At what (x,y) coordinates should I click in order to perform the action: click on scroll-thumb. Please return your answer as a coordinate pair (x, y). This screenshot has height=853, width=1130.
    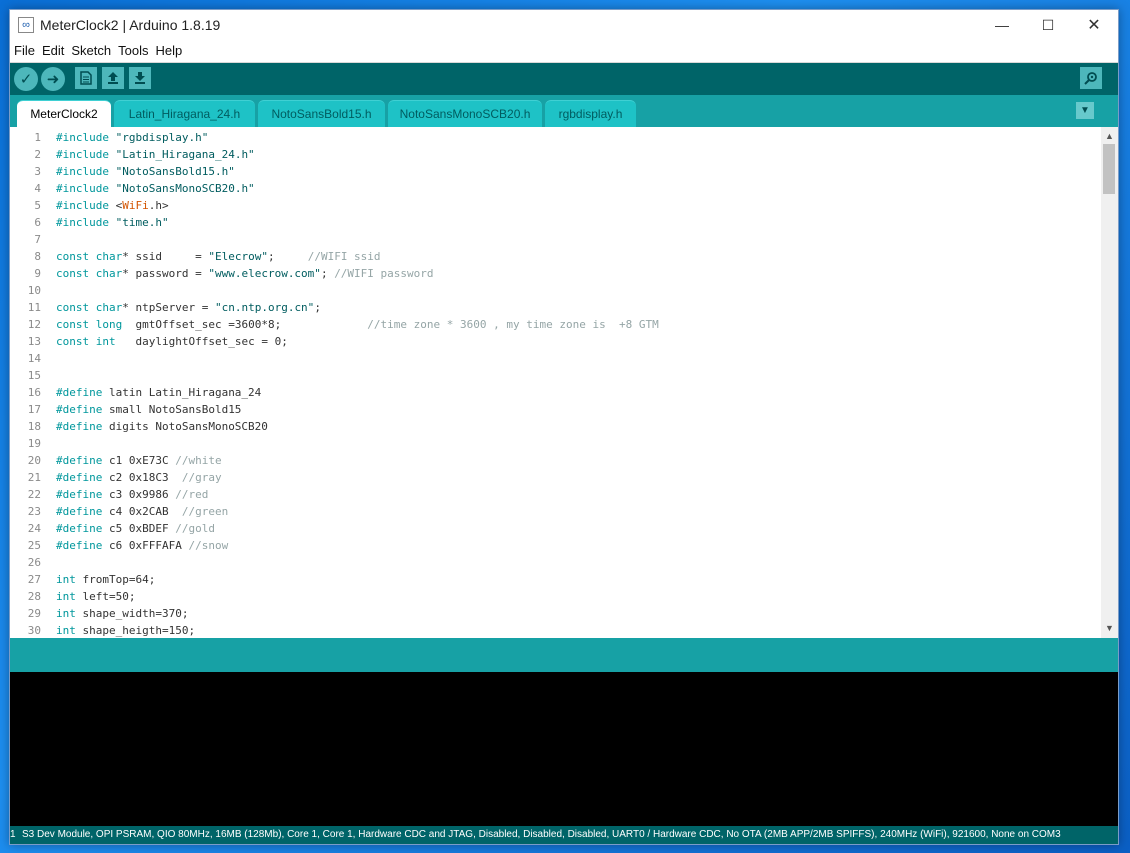
    Looking at the image, I should click on (1109, 169).